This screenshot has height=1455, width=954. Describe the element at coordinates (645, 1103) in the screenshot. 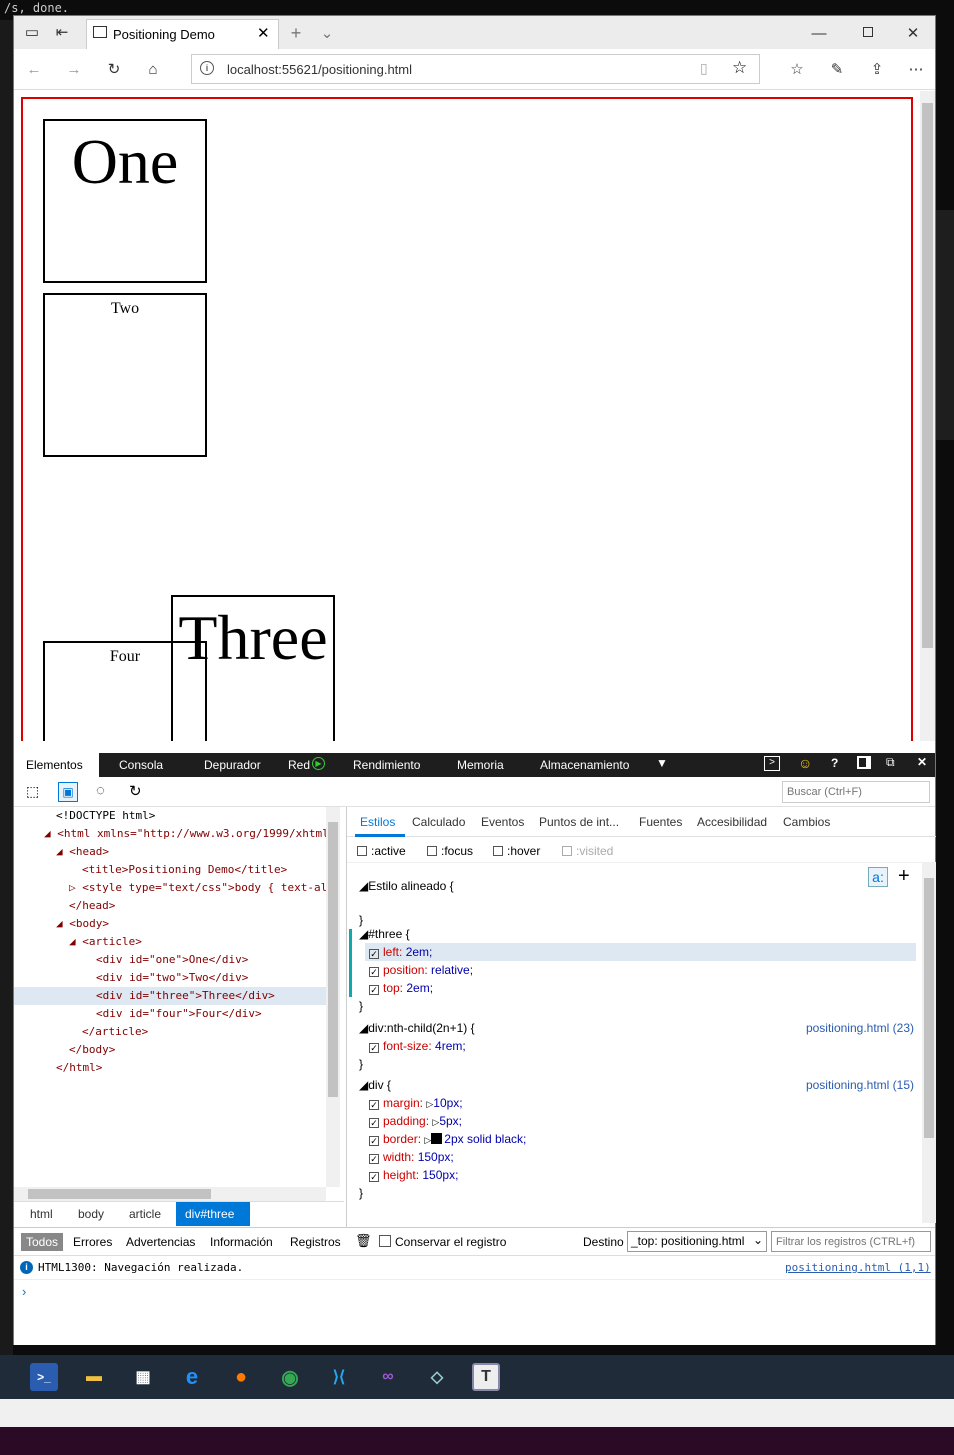

I see `prop-margin: ✓ margin: ▷10px;` at that location.